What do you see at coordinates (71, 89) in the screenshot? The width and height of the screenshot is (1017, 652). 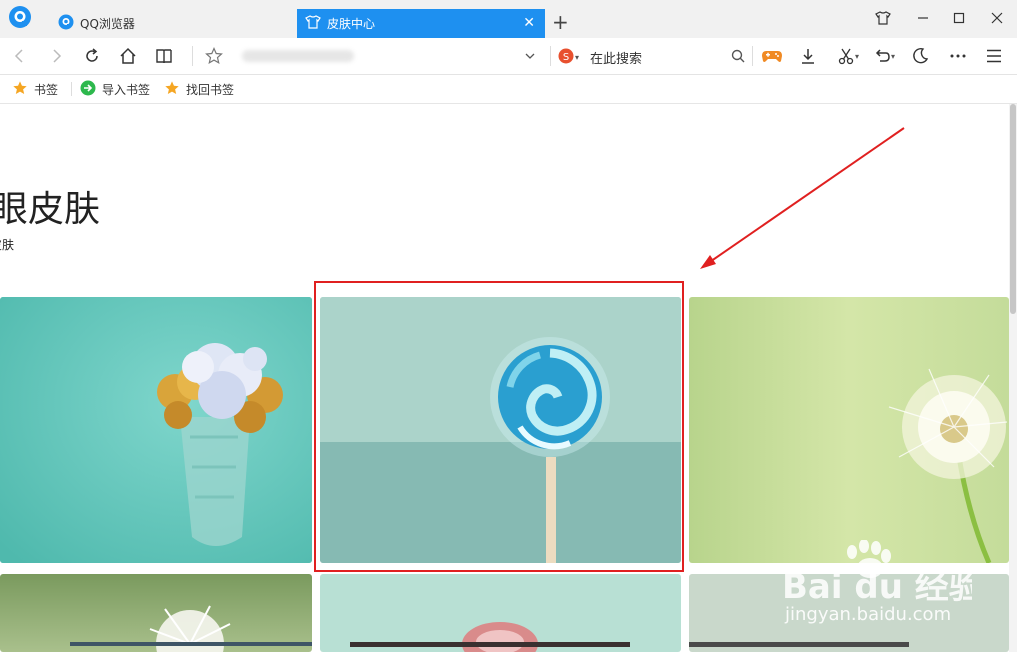 I see `bookmark-divider` at bounding box center [71, 89].